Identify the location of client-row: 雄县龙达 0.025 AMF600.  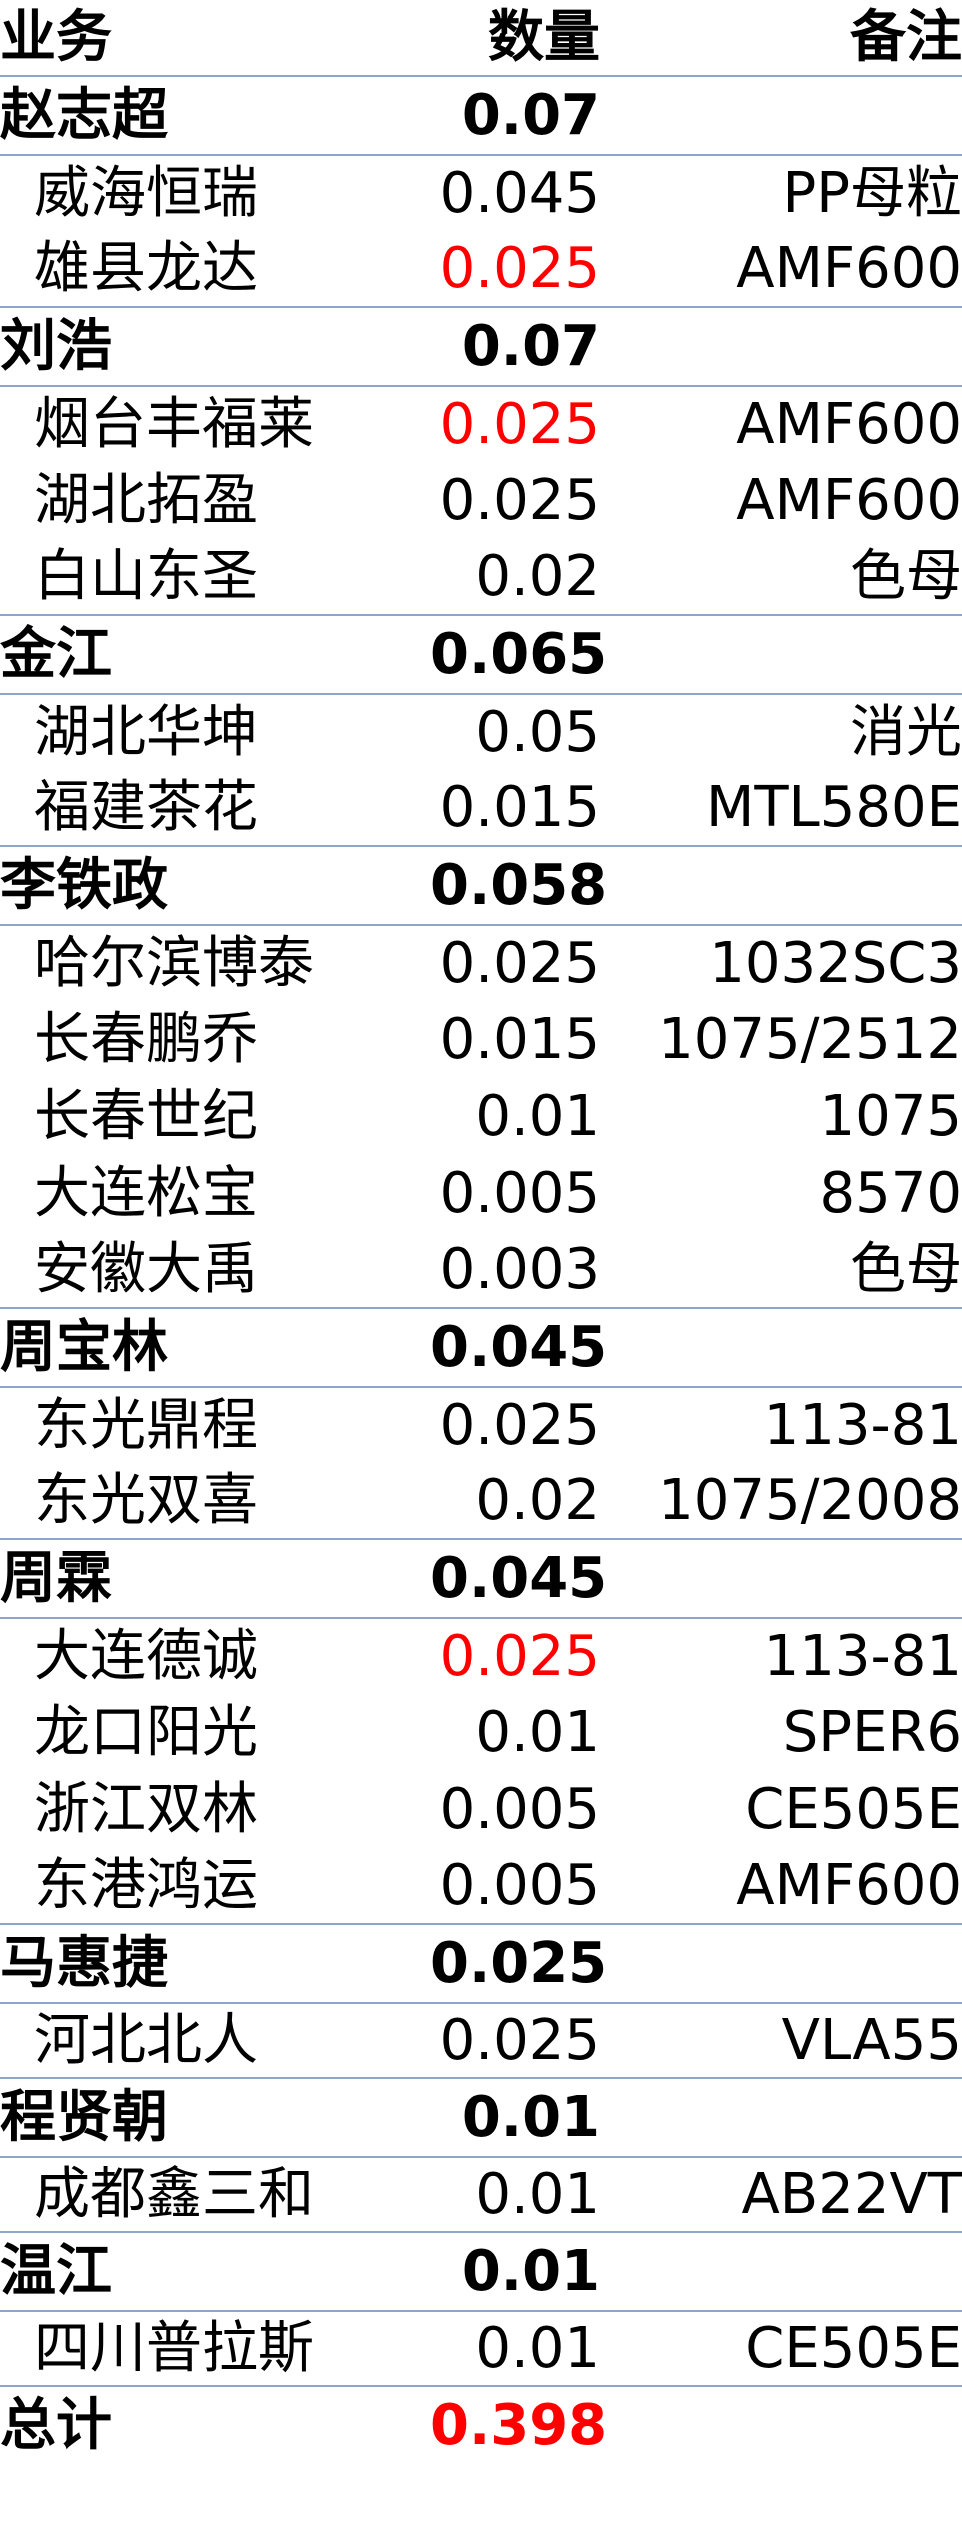
(481, 269).